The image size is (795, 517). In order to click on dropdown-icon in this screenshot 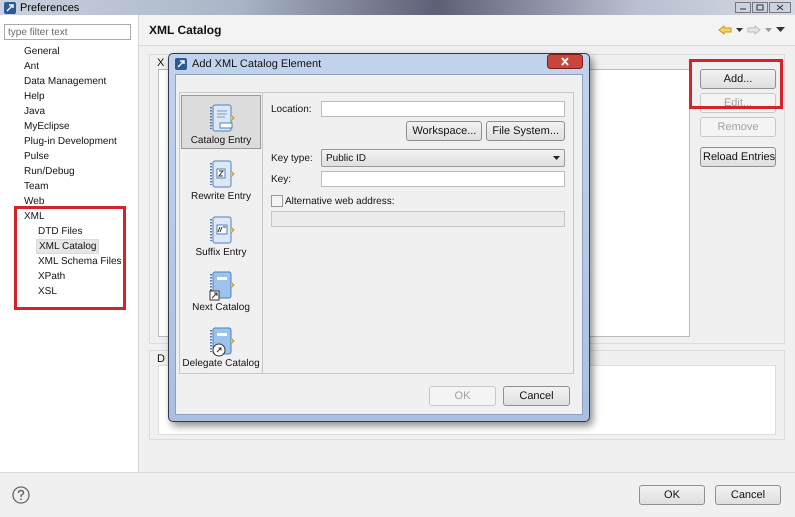, I will do `click(739, 30)`.